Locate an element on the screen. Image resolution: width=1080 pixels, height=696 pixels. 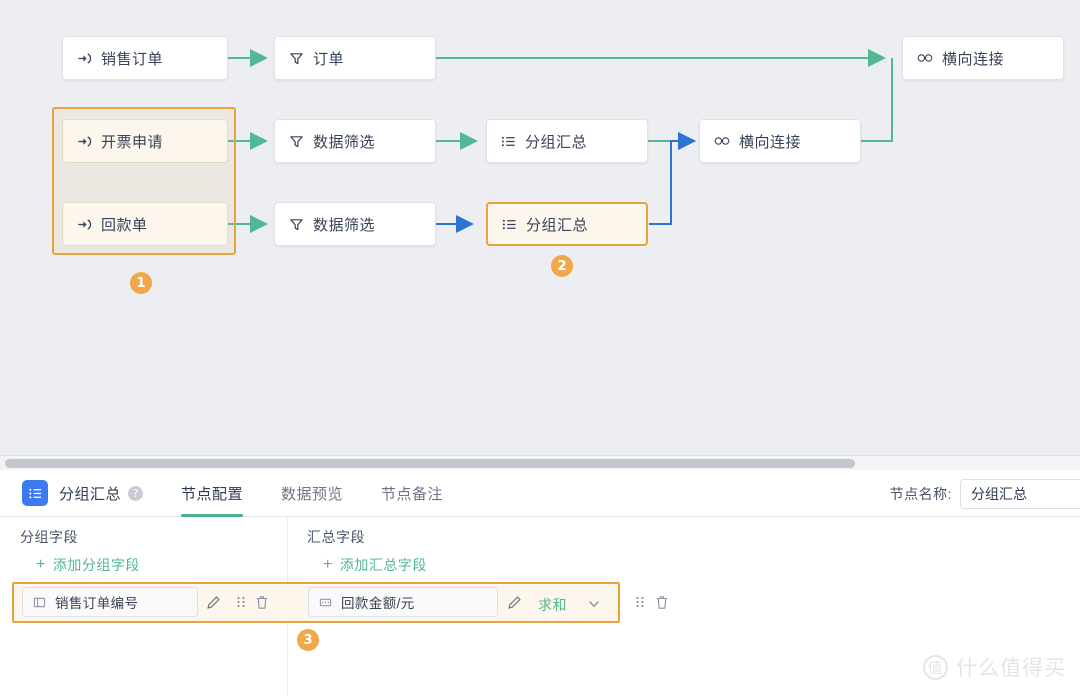
chevron-down-icon is located at coordinates (594, 604).